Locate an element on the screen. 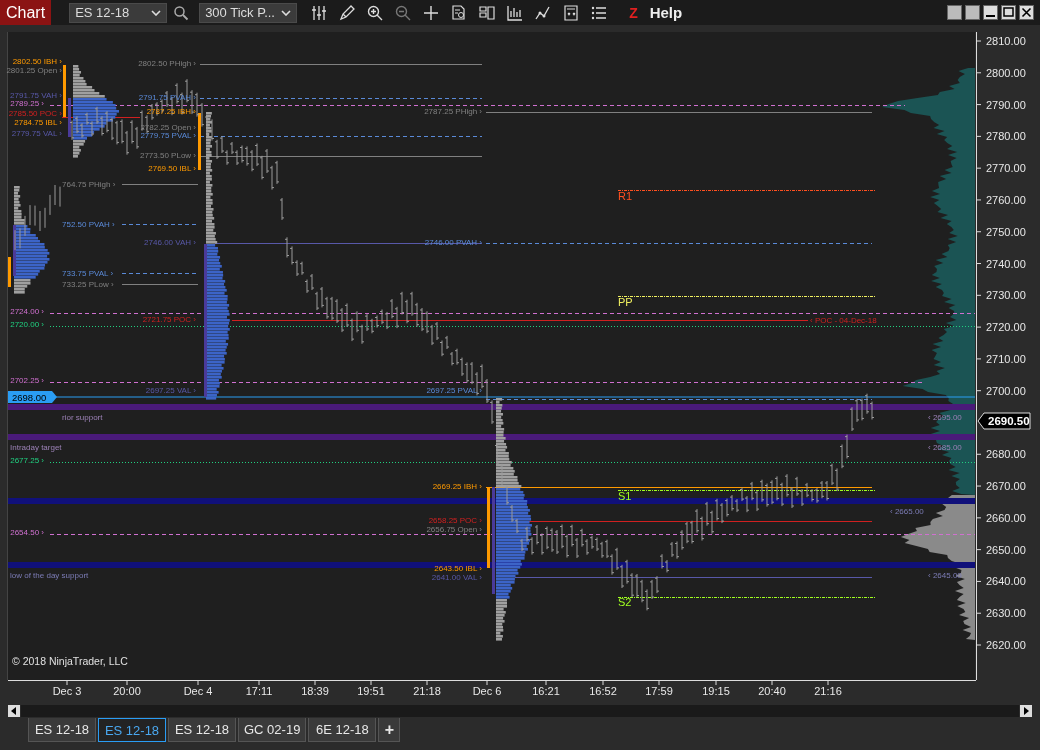 This screenshot has height=750, width=1040. level-label: 2789.25 › is located at coordinates (27, 103).